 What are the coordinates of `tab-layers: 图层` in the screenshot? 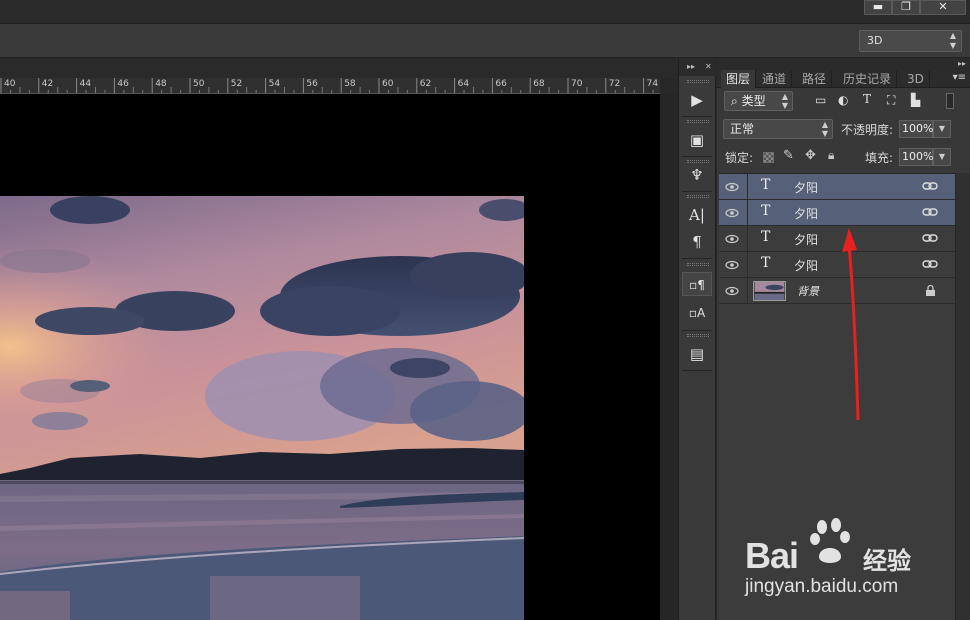 It's located at (739, 79).